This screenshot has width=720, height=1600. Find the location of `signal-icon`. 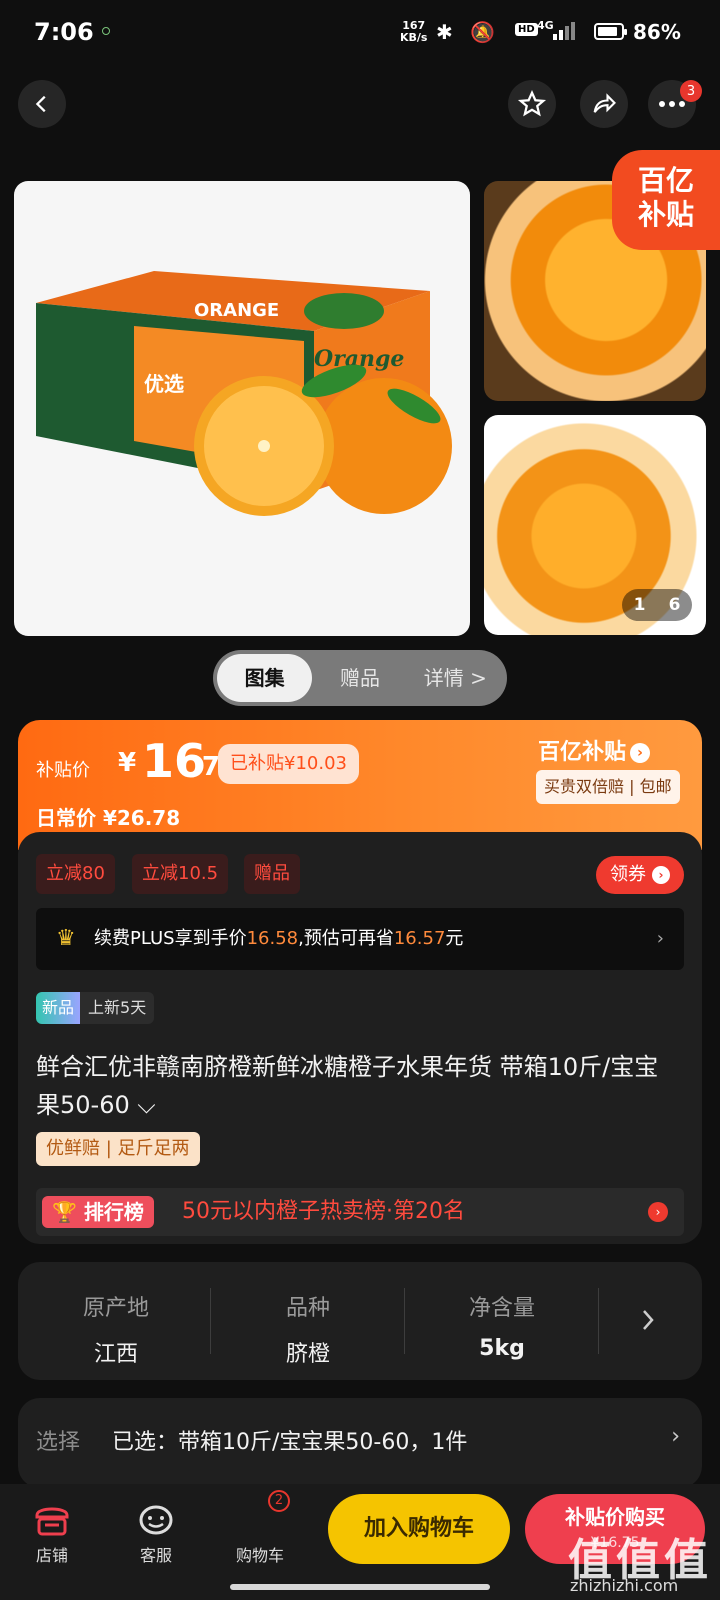

signal-icon is located at coordinates (565, 31).